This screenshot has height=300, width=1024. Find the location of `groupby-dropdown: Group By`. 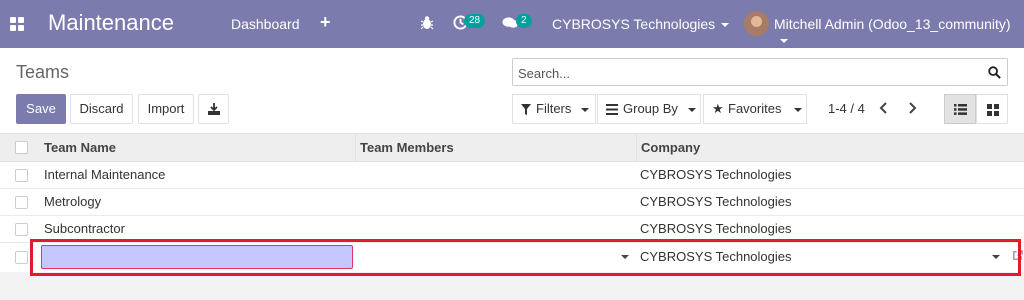

groupby-dropdown: Group By is located at coordinates (649, 109).